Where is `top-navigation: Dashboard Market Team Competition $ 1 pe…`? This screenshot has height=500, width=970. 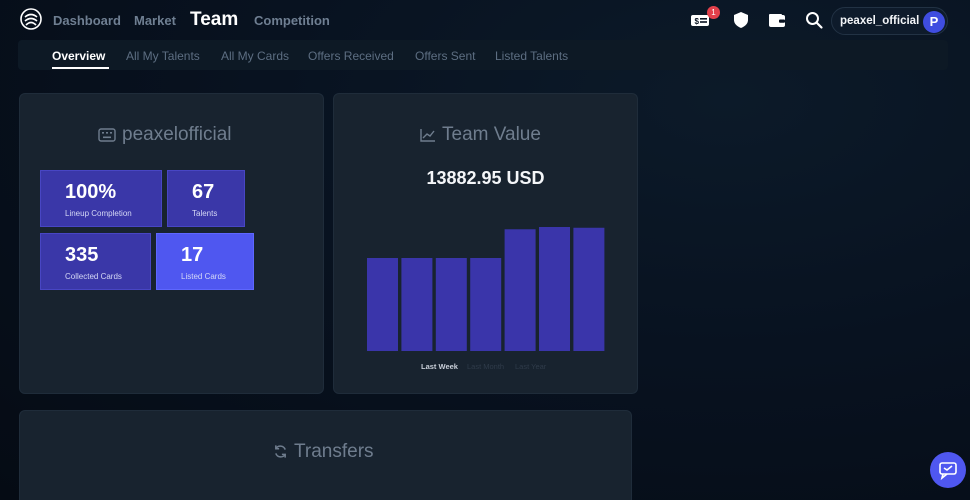 top-navigation: Dashboard Market Team Competition $ 1 pe… is located at coordinates (485, 20).